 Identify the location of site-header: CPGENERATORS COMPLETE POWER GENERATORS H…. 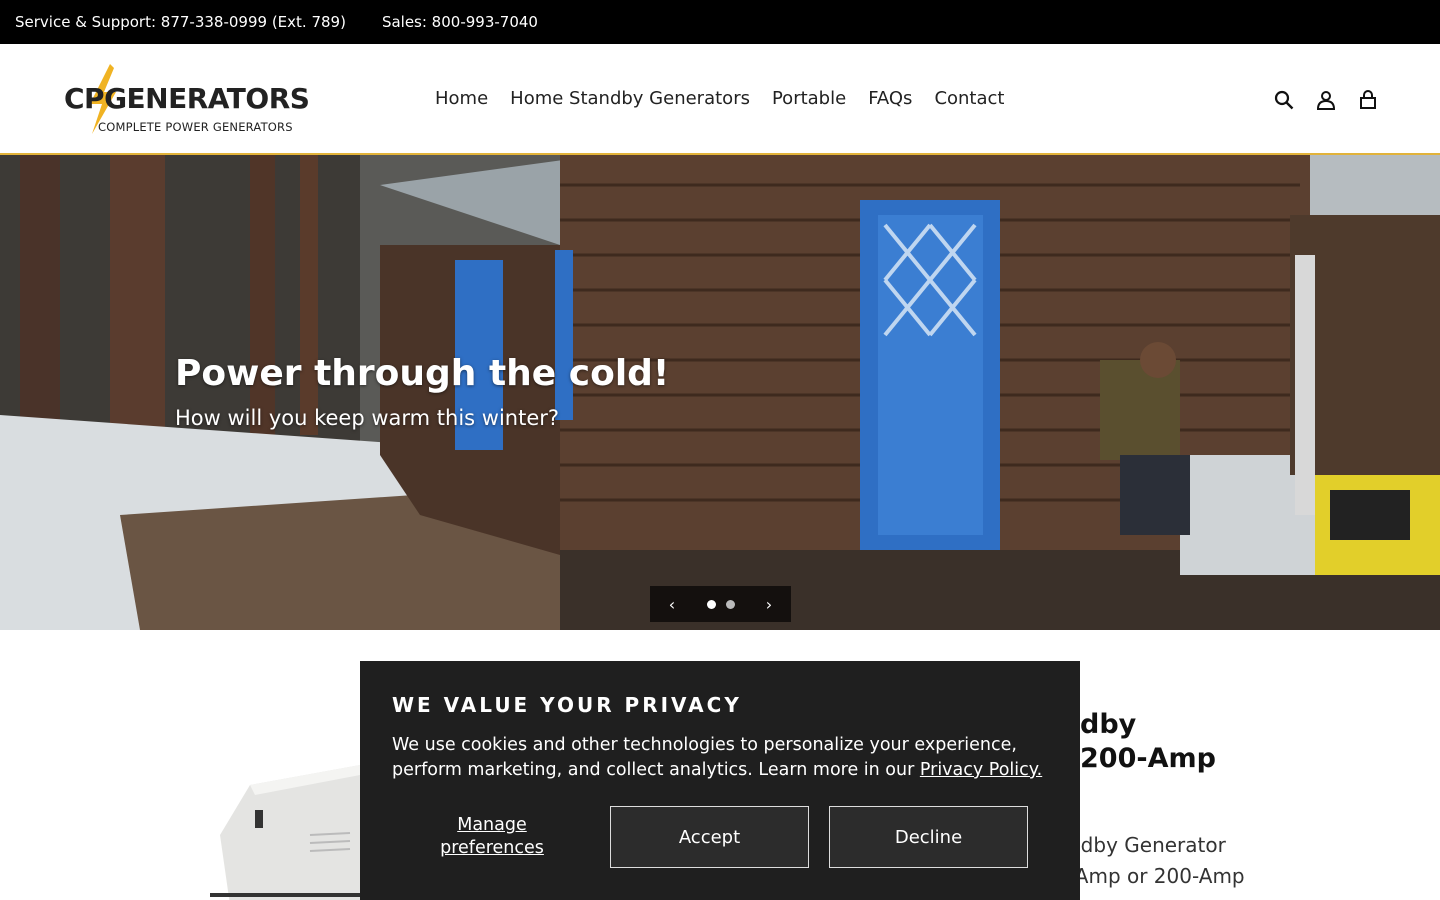
(720, 99).